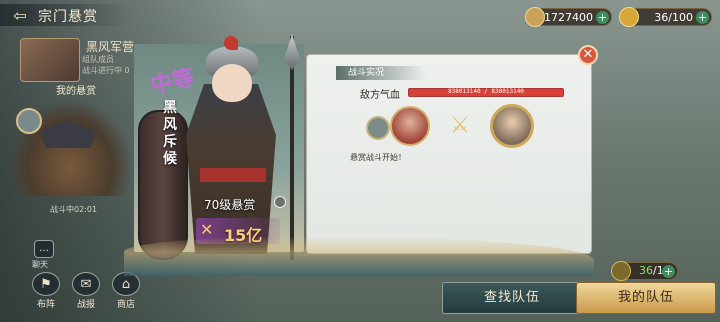 This screenshot has width=720, height=322. What do you see at coordinates (380, 95) in the screenshot?
I see `enemy-hp-label: 敌方气血` at bounding box center [380, 95].